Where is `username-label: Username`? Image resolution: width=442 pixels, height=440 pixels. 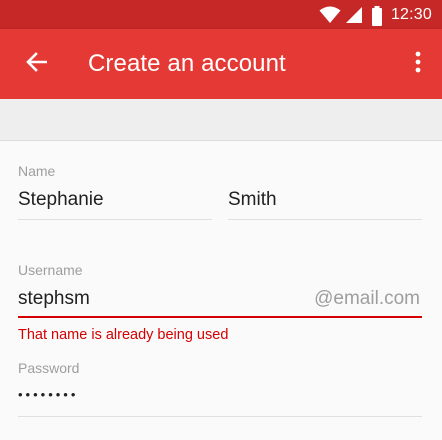
username-label: Username is located at coordinates (50, 270).